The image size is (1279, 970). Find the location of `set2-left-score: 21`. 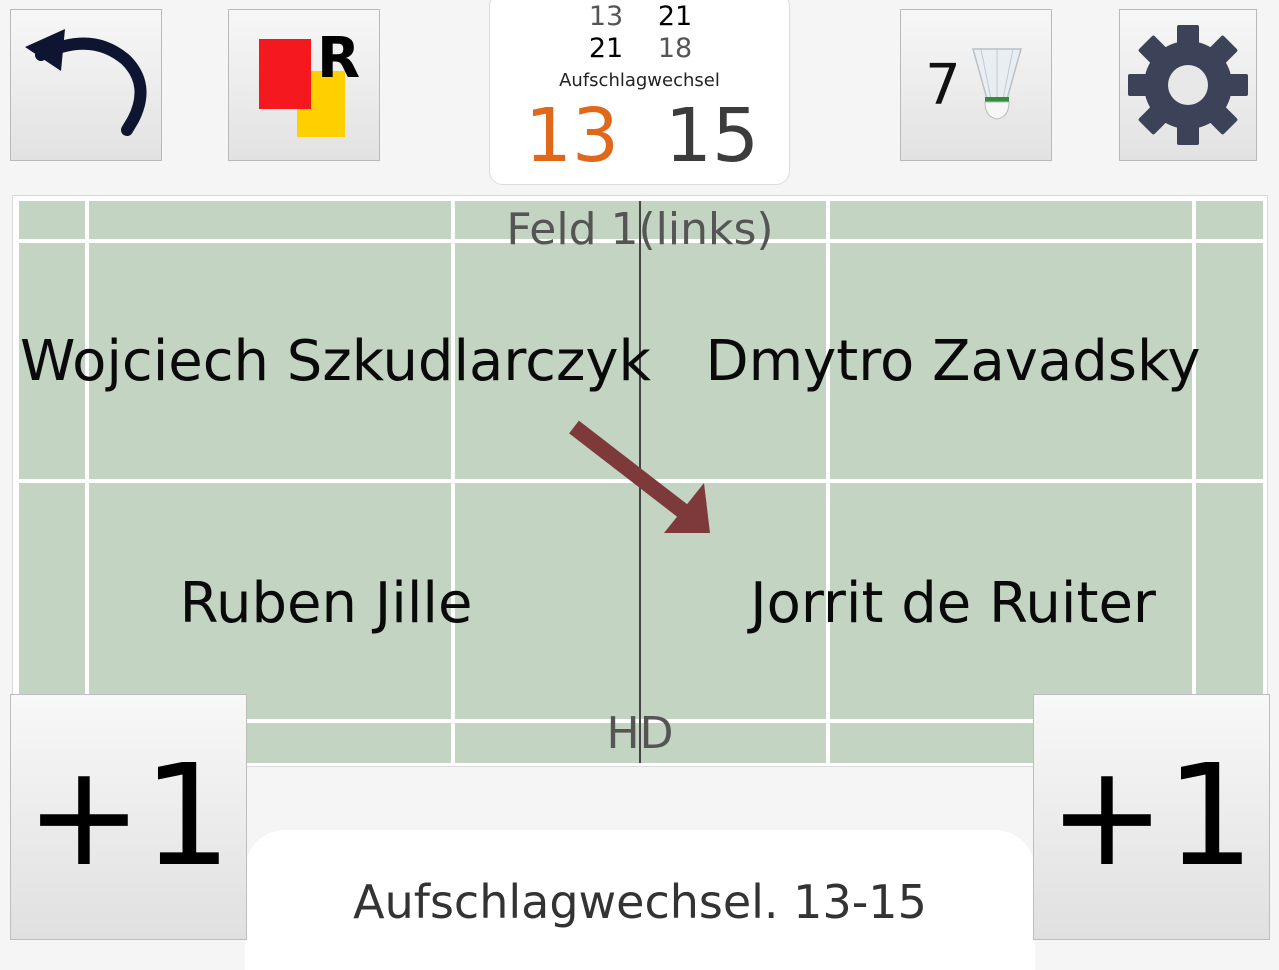

set2-left-score: 21 is located at coordinates (606, 48).